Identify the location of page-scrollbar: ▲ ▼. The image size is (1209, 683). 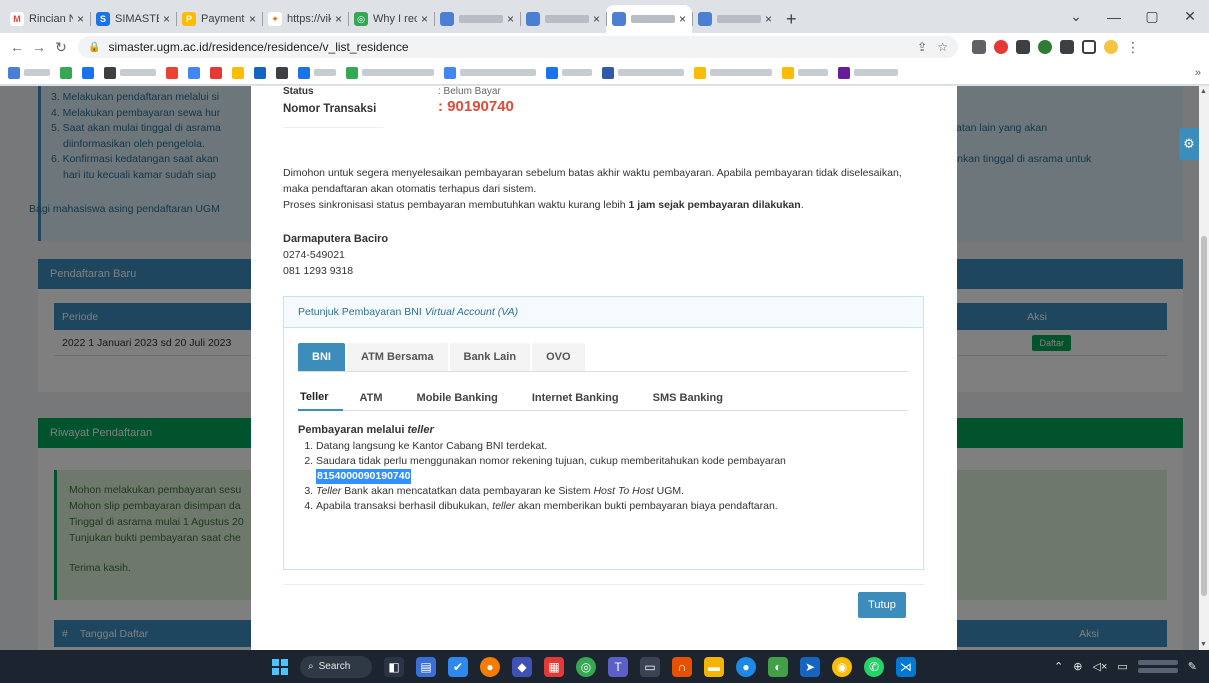
(1204, 368).